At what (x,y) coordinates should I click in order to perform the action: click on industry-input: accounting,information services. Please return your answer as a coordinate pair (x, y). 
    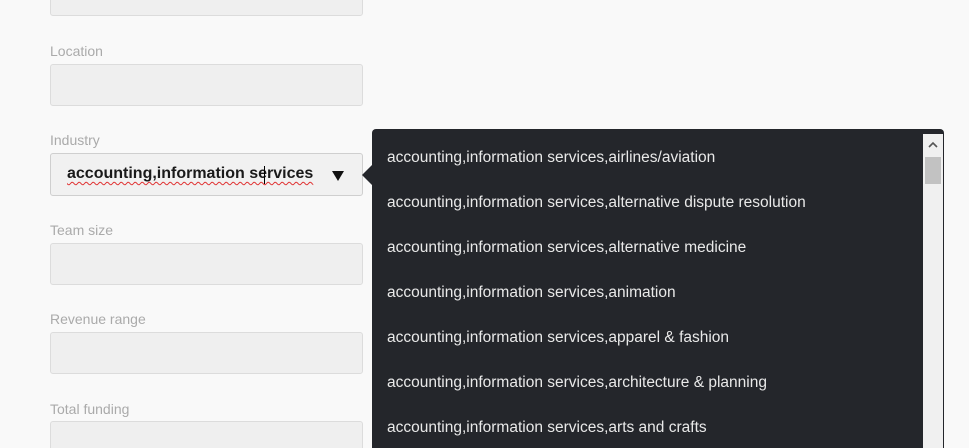
    Looking at the image, I should click on (206, 174).